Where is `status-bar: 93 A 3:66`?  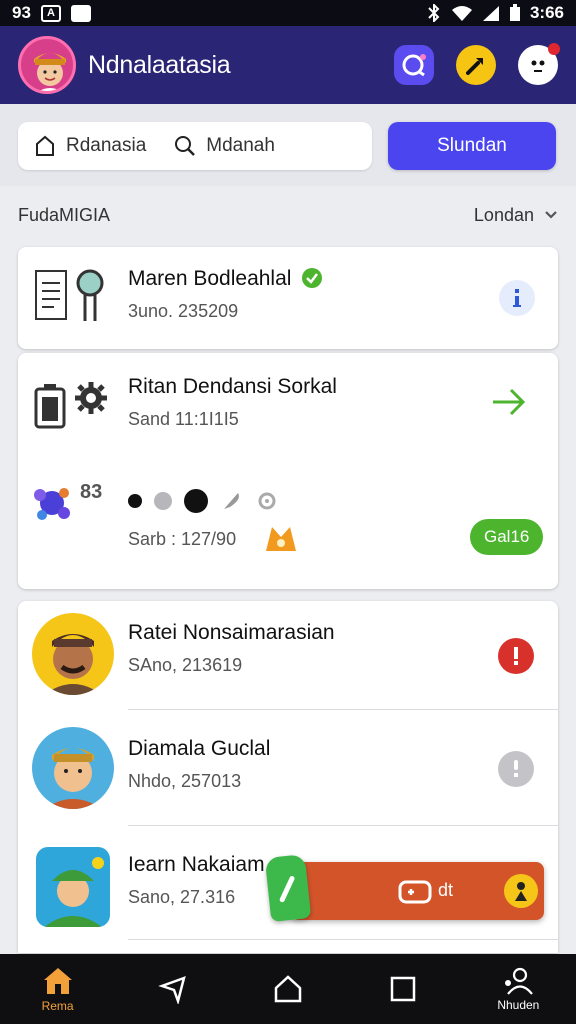
status-bar: 93 A 3:66 is located at coordinates (288, 13).